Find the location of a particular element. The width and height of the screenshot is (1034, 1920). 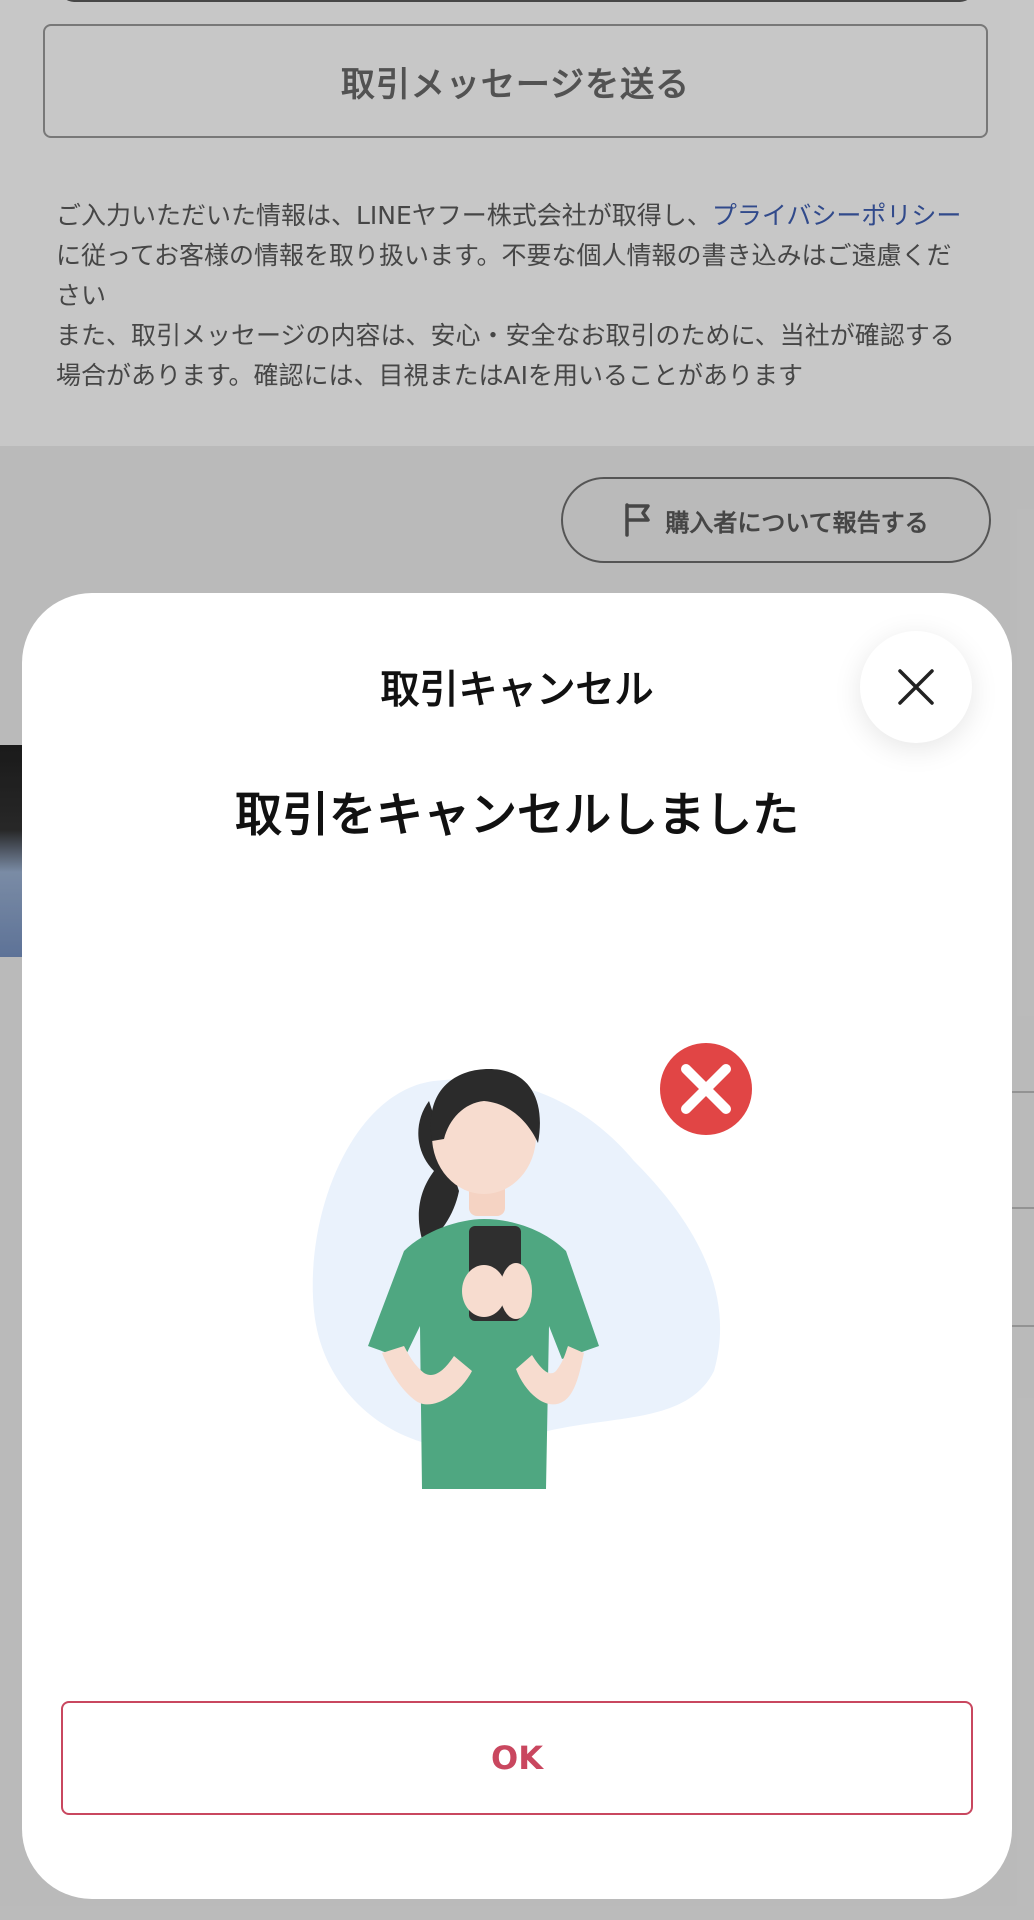

close-icon is located at coordinates (916, 687).